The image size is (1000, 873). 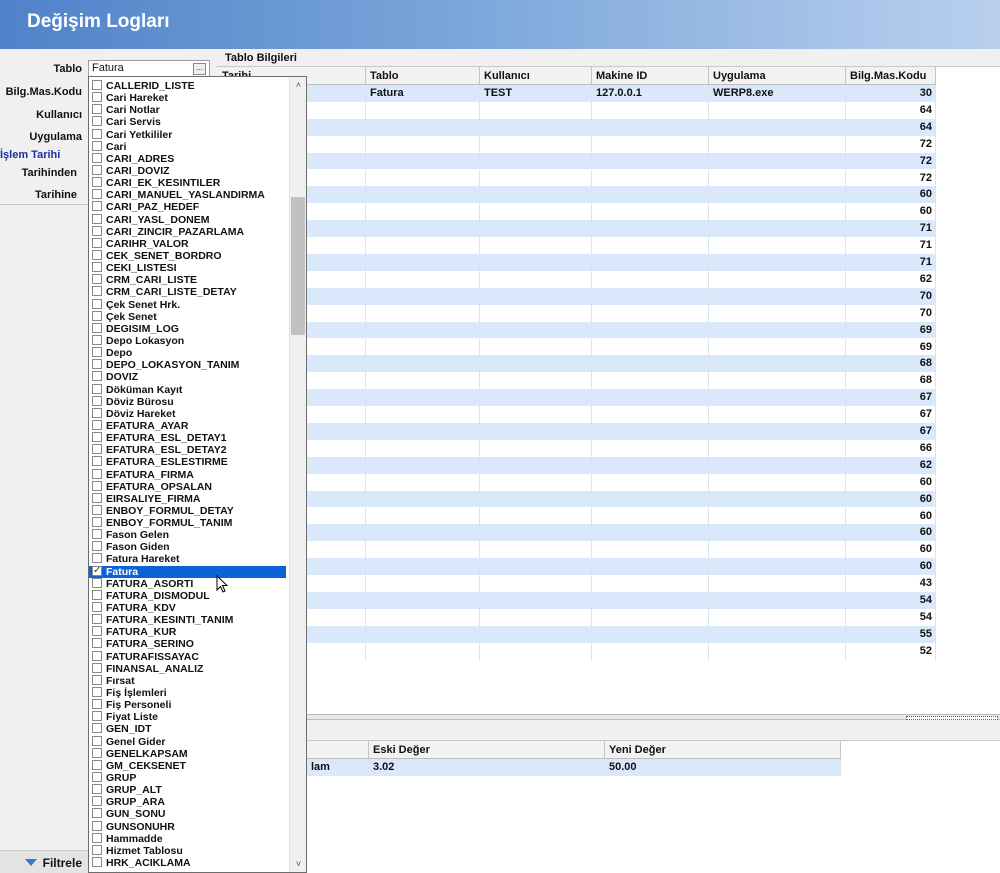 What do you see at coordinates (576, 296) in the screenshot?
I see `table-row: :5:2470` at bounding box center [576, 296].